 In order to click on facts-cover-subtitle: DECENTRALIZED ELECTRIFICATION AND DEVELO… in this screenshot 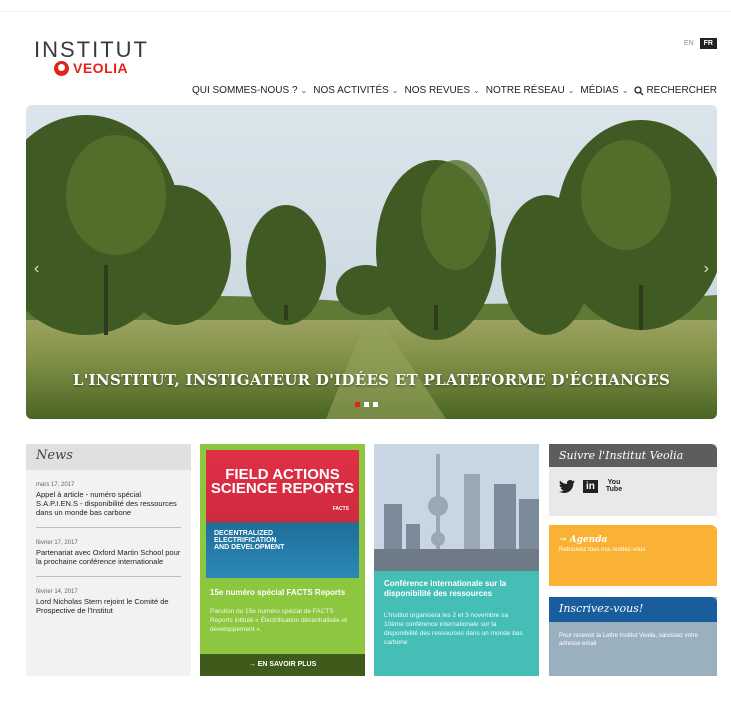, I will do `click(249, 540)`.